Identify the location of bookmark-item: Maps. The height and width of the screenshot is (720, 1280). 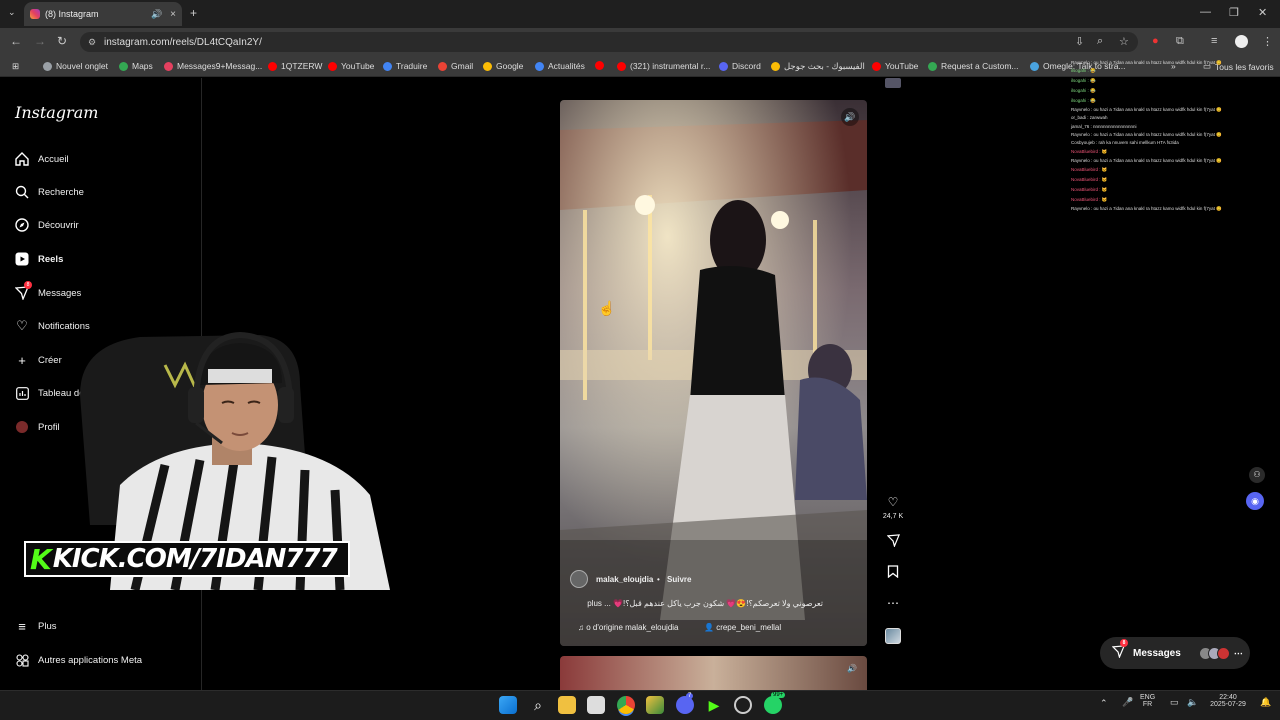
(136, 66).